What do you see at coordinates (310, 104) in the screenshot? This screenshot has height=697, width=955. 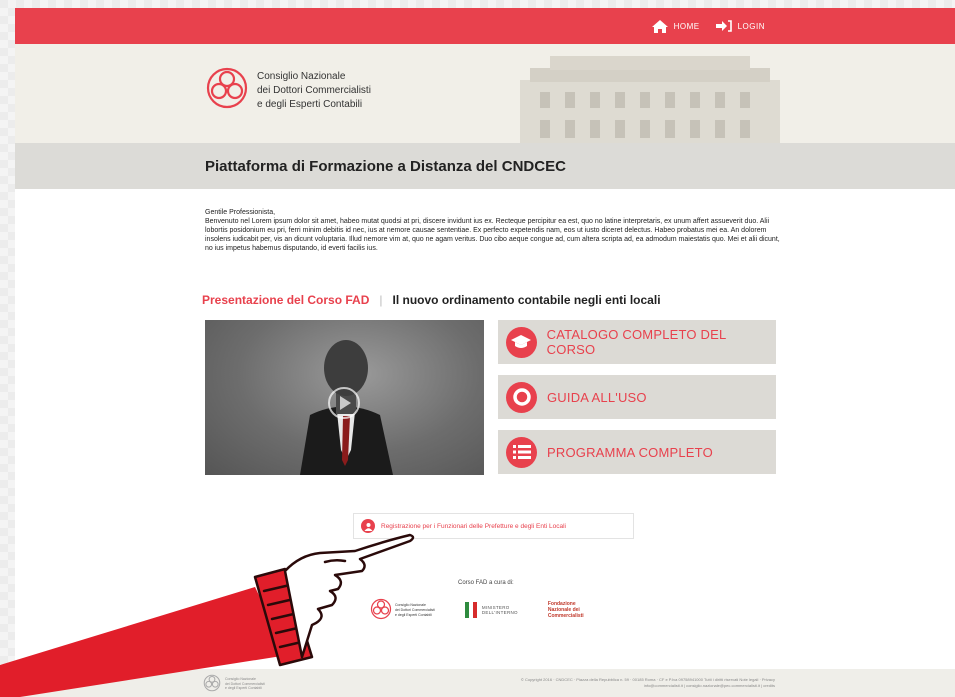 I see `logo-line3: e degli Esperti Contabili` at bounding box center [310, 104].